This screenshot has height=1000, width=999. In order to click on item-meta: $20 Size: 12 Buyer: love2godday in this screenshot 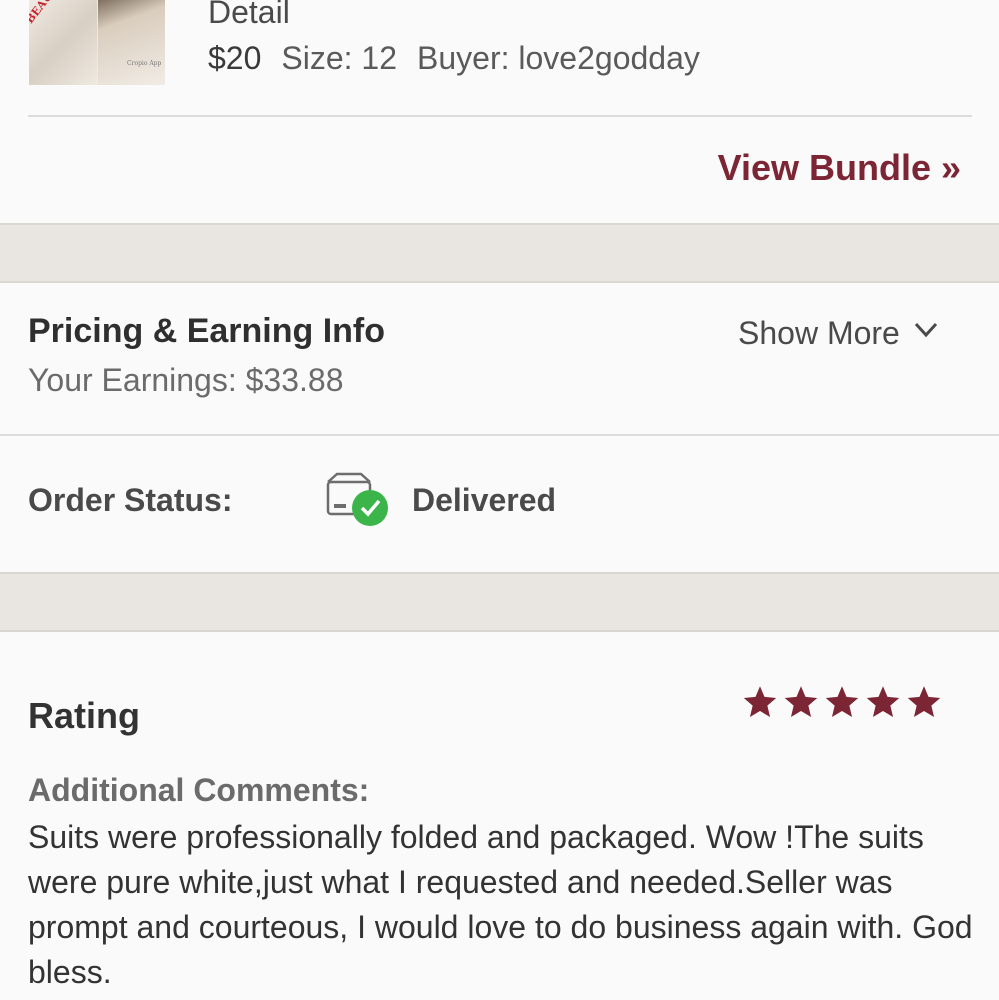, I will do `click(454, 58)`.